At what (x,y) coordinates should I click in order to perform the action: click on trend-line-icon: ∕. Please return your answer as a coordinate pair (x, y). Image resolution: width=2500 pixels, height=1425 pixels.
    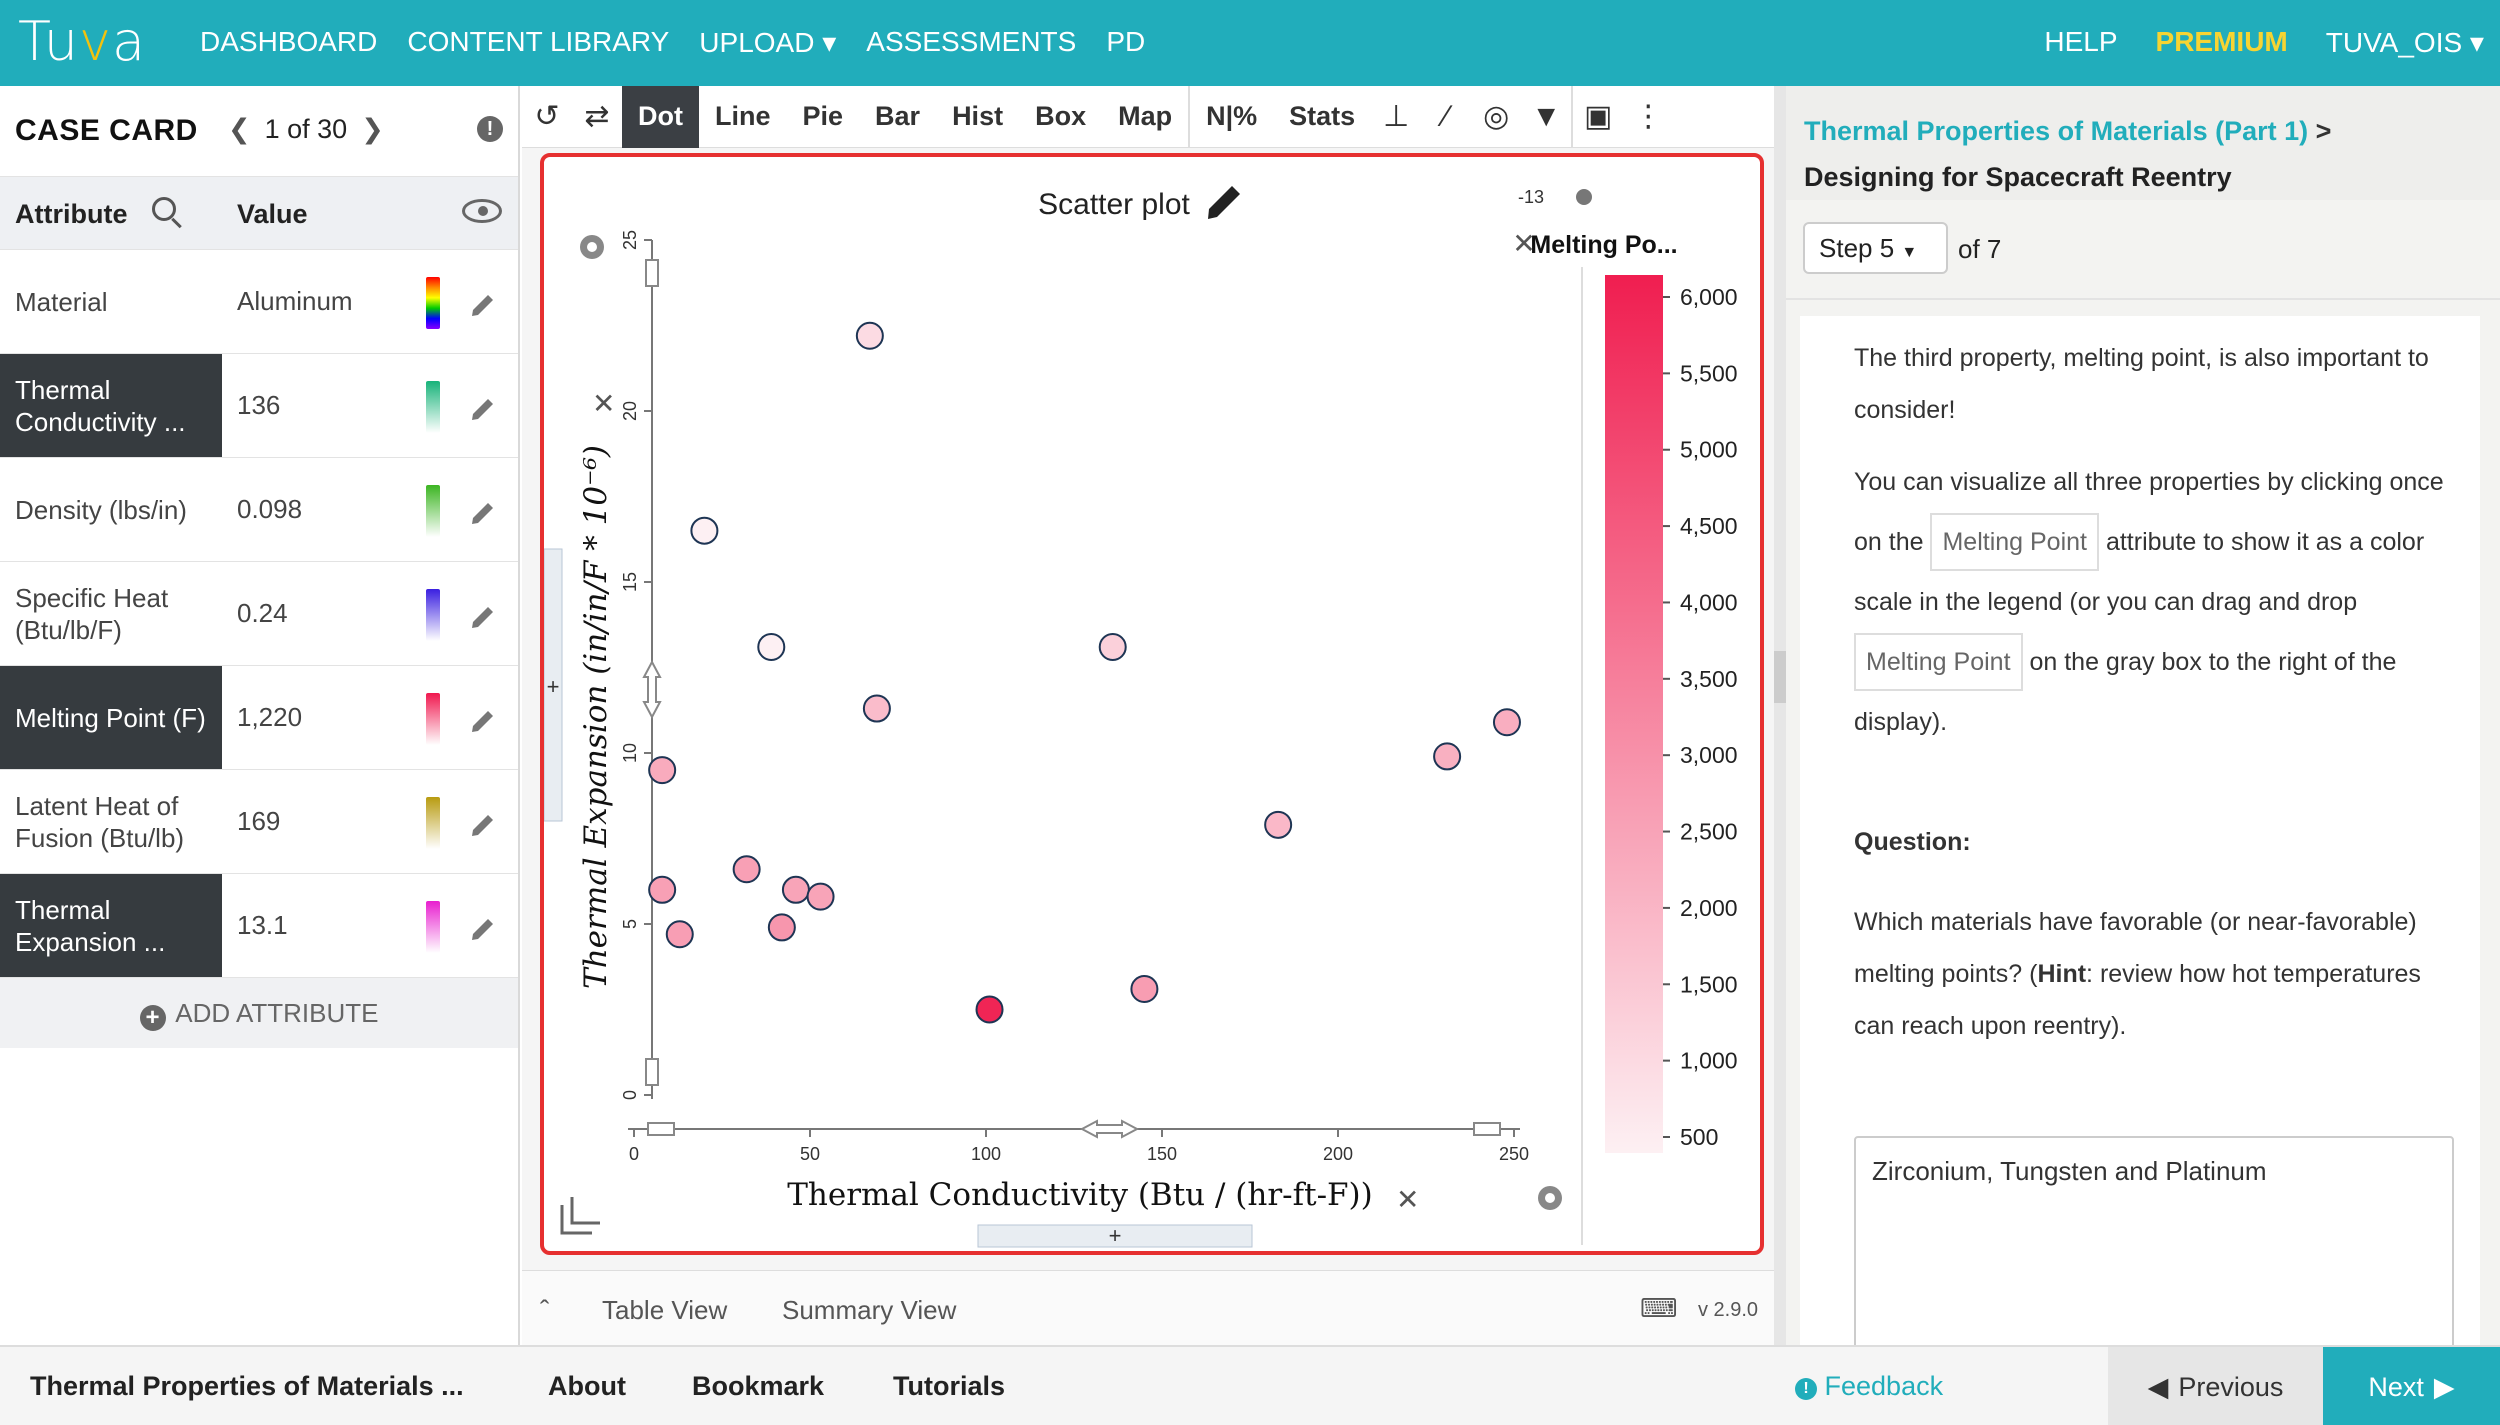
    Looking at the image, I should click on (1446, 117).